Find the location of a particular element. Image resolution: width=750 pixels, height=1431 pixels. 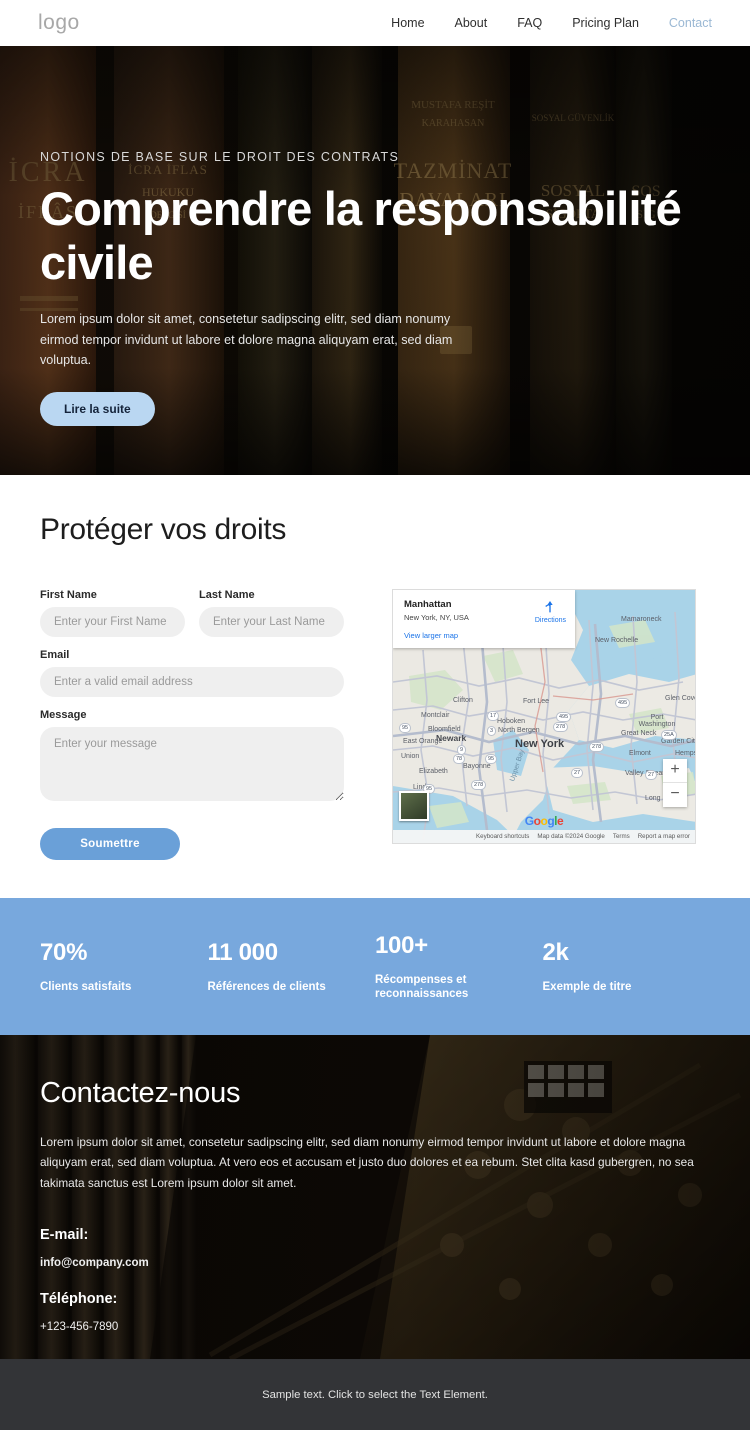

last-name-field-group: Last Name is located at coordinates (271, 613).